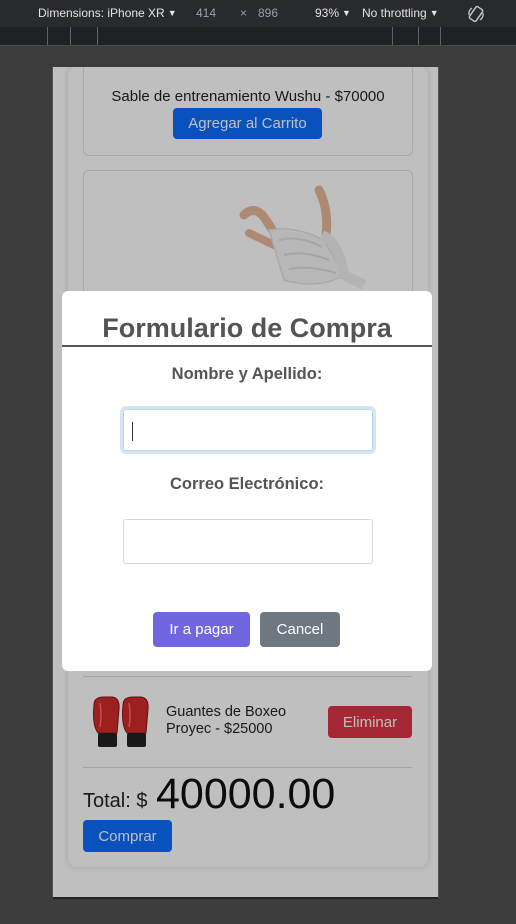  I want to click on zoom-label: 93%, so click(327, 13).